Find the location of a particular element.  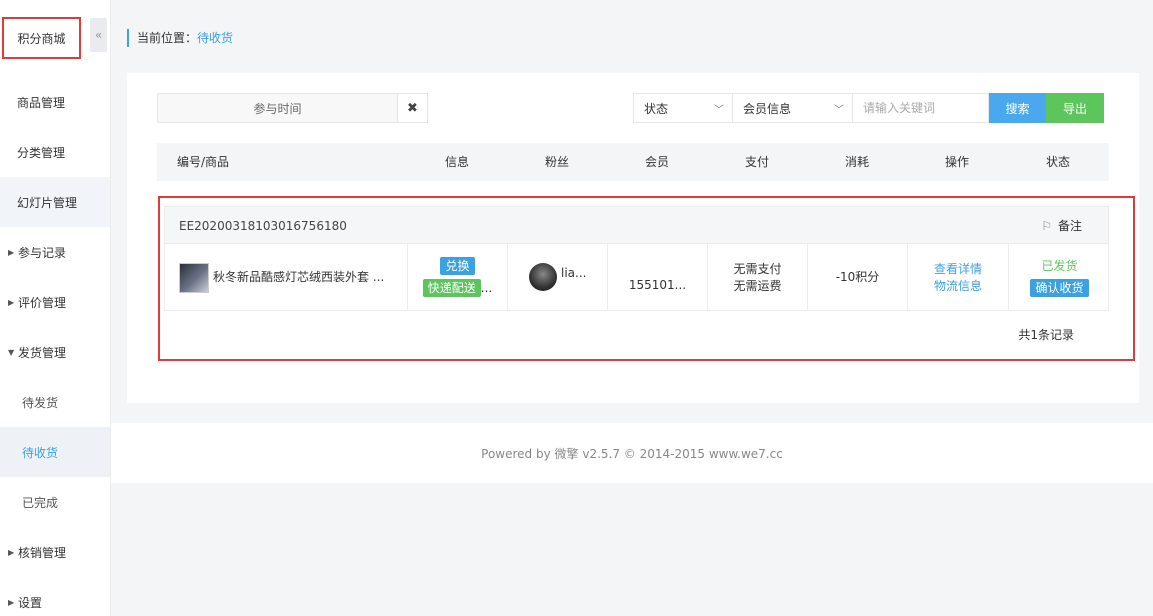

caret-down-icon: ▼ is located at coordinates (11, 352).